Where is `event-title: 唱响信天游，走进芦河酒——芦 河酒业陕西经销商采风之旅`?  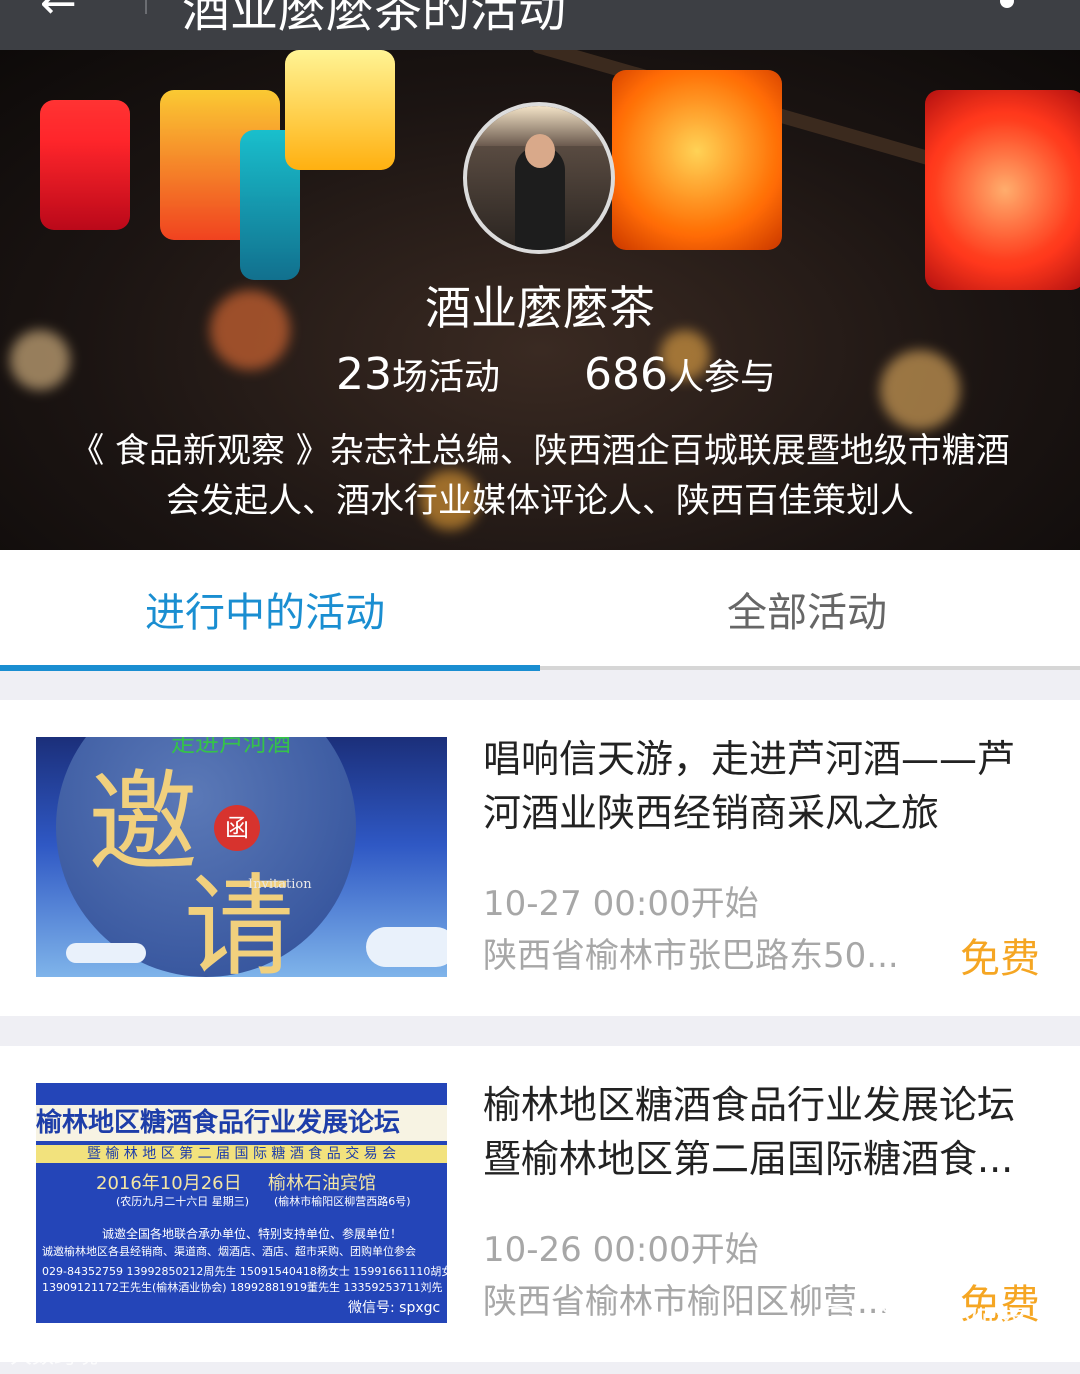
event-title: 唱响信天游，走进芦河酒——芦 河酒业陕西经销商采风之旅 is located at coordinates (773, 786).